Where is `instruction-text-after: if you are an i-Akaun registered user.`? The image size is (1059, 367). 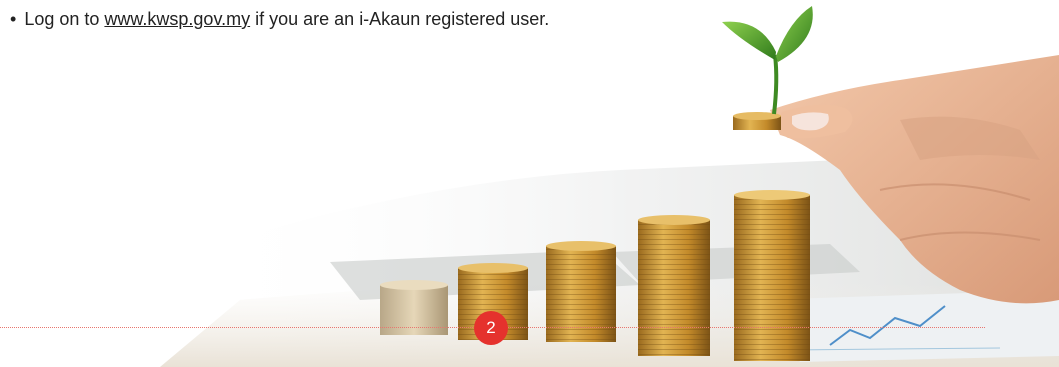 instruction-text-after: if you are an i-Akaun registered user. is located at coordinates (402, 19).